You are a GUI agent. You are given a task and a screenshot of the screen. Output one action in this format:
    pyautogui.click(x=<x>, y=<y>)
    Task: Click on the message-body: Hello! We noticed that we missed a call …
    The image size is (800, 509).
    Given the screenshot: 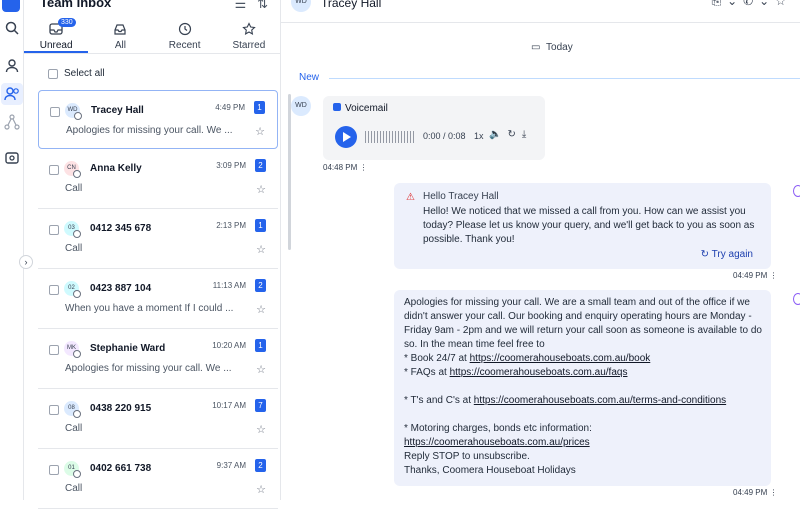 What is the action you would take?
    pyautogui.click(x=589, y=225)
    